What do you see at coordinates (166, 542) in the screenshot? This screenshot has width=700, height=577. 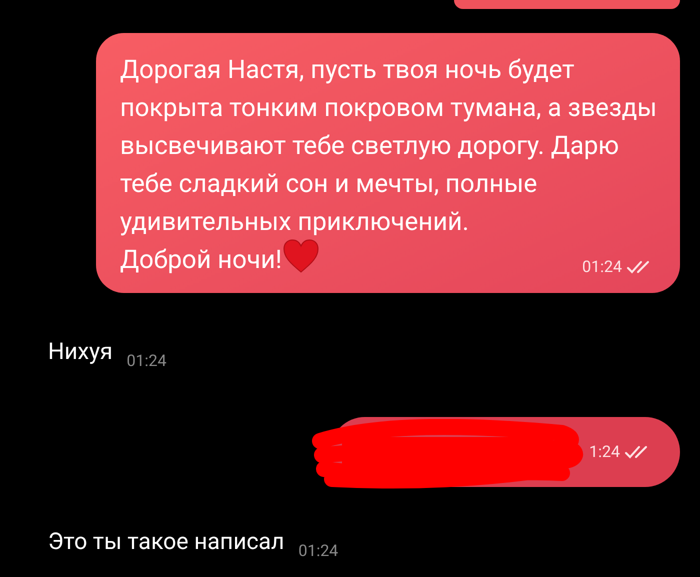 I see `message-text: Это ты такое написал` at bounding box center [166, 542].